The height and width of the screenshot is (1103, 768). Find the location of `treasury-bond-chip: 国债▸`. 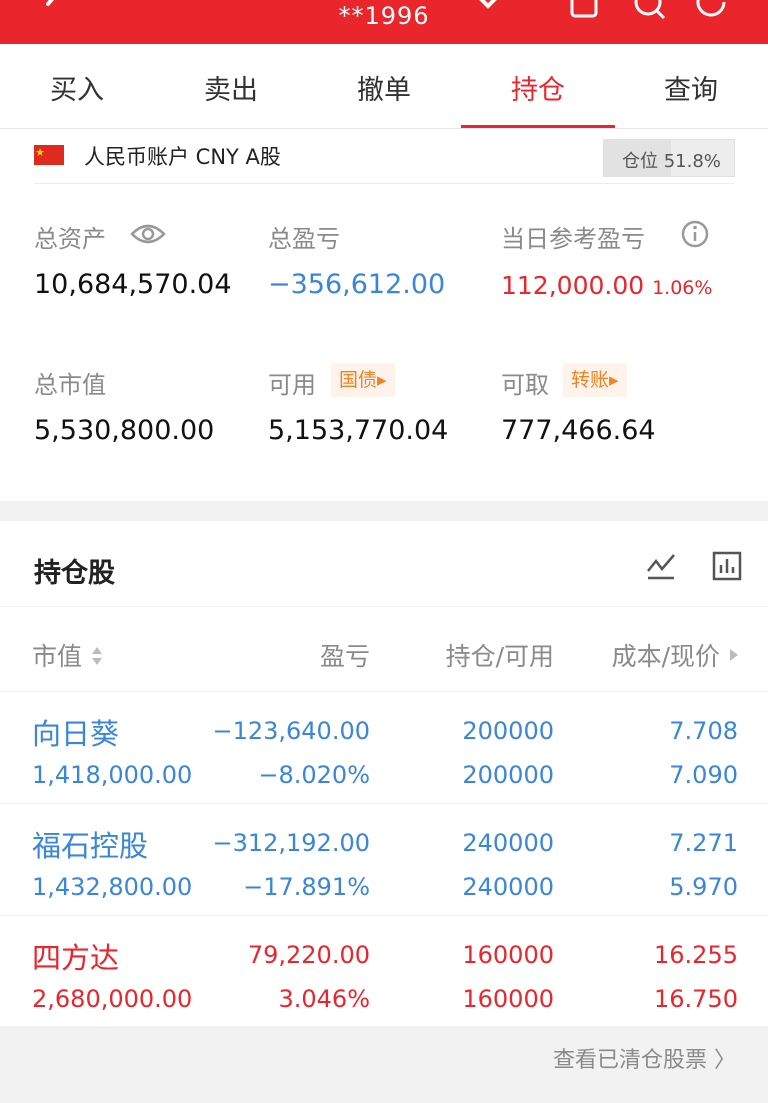

treasury-bond-chip: 国债▸ is located at coordinates (363, 380).